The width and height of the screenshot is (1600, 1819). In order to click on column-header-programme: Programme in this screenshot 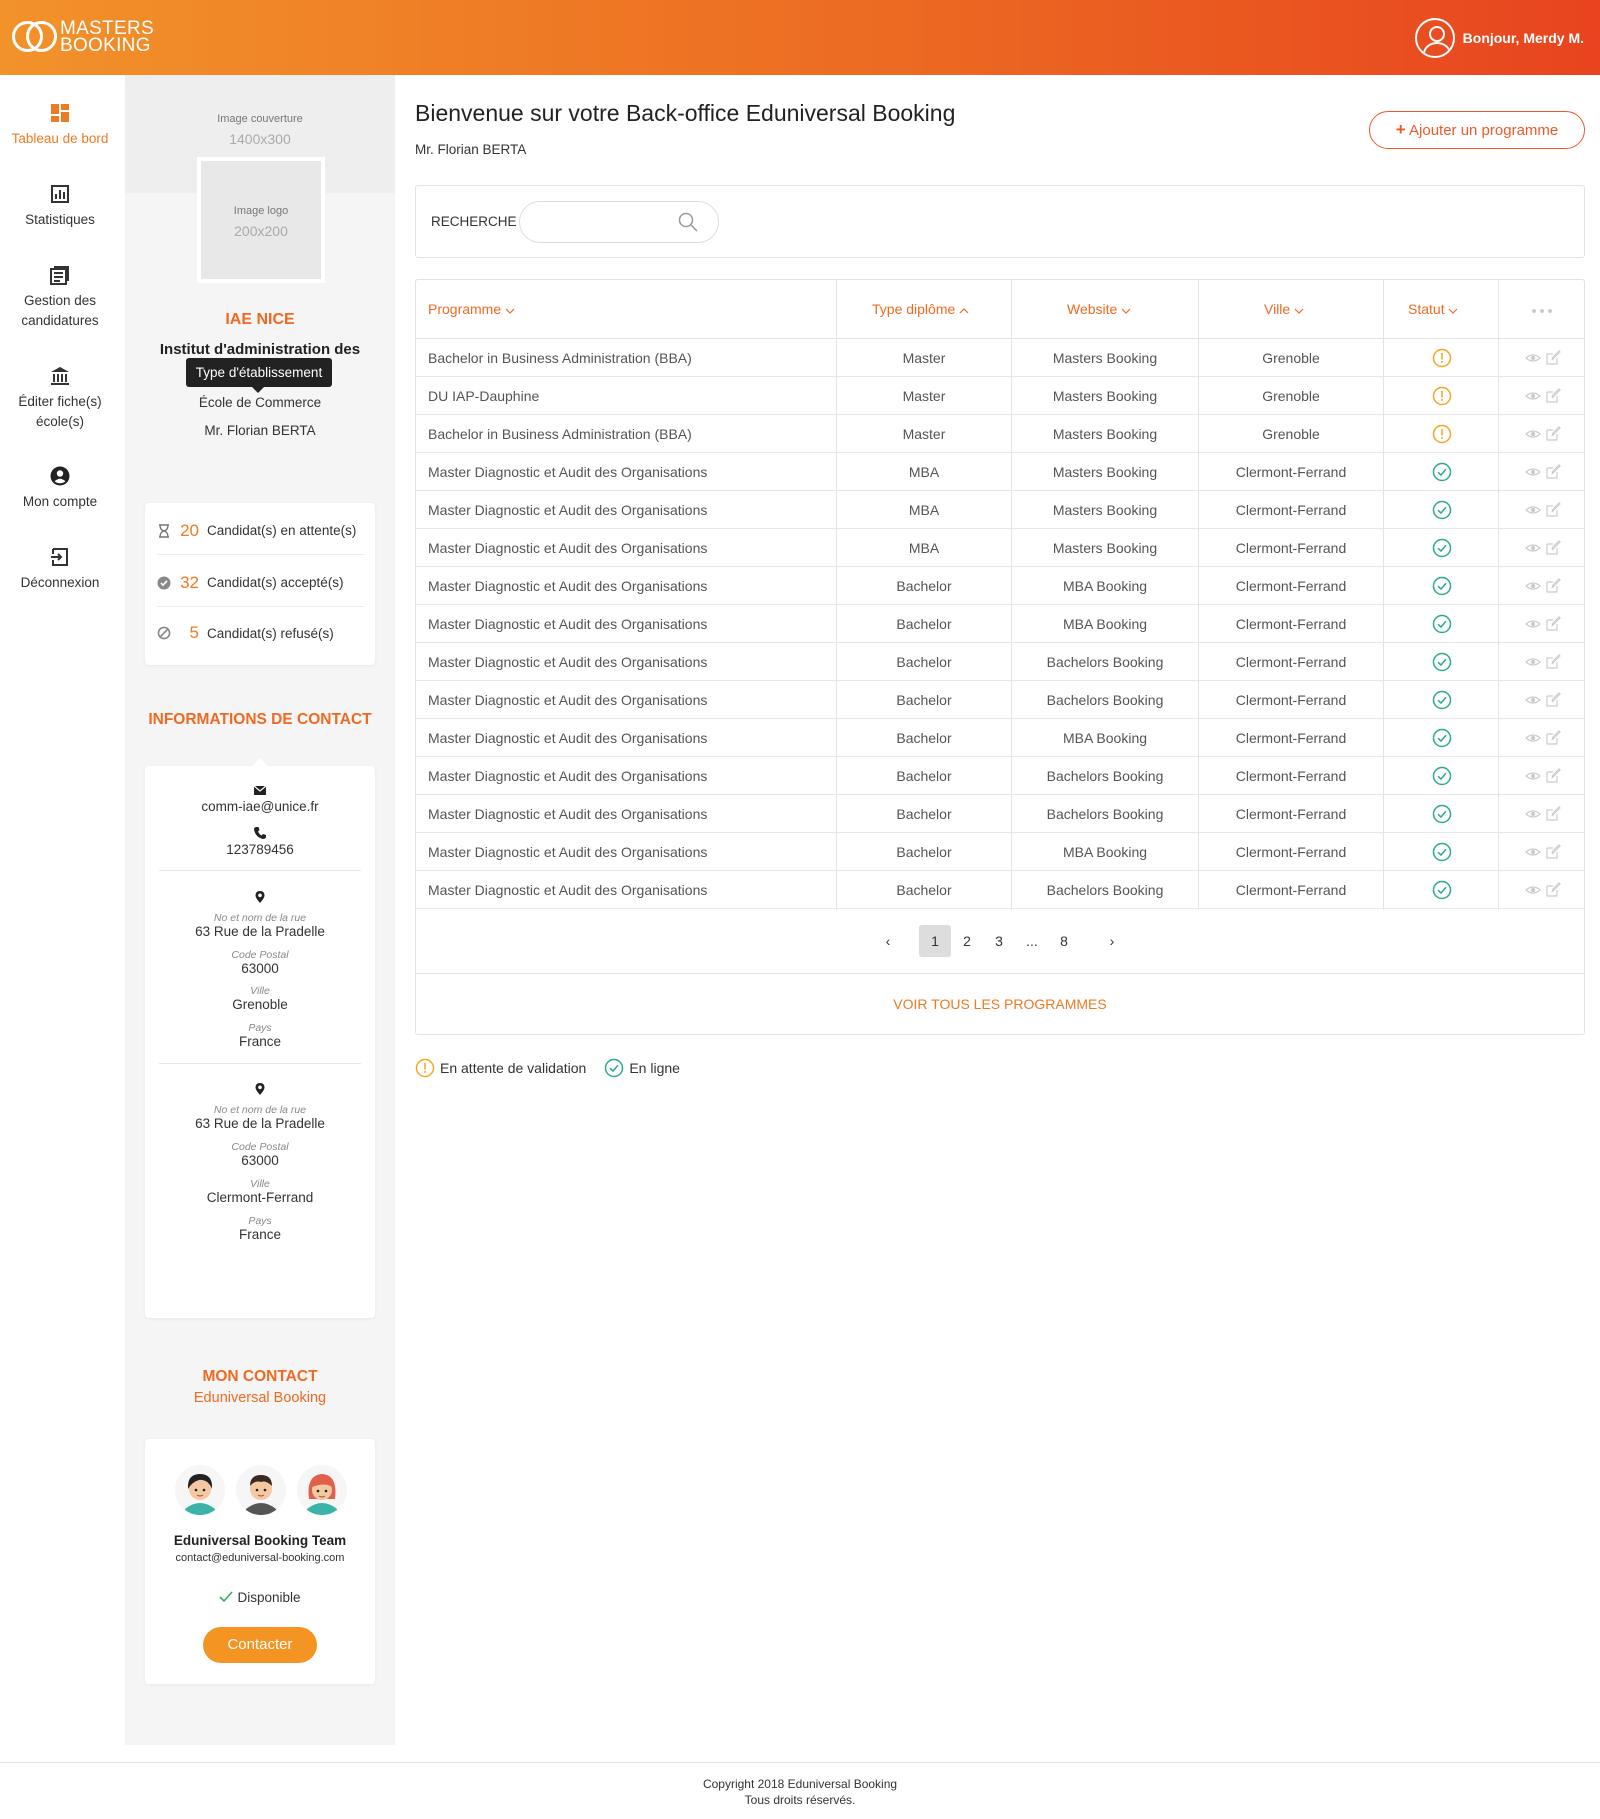, I will do `click(471, 309)`.